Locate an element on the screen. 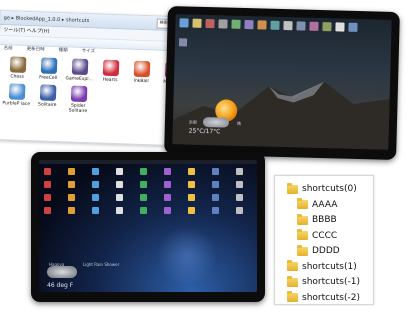 The image size is (413, 322). file-item: Chess is located at coordinates (18, 68).